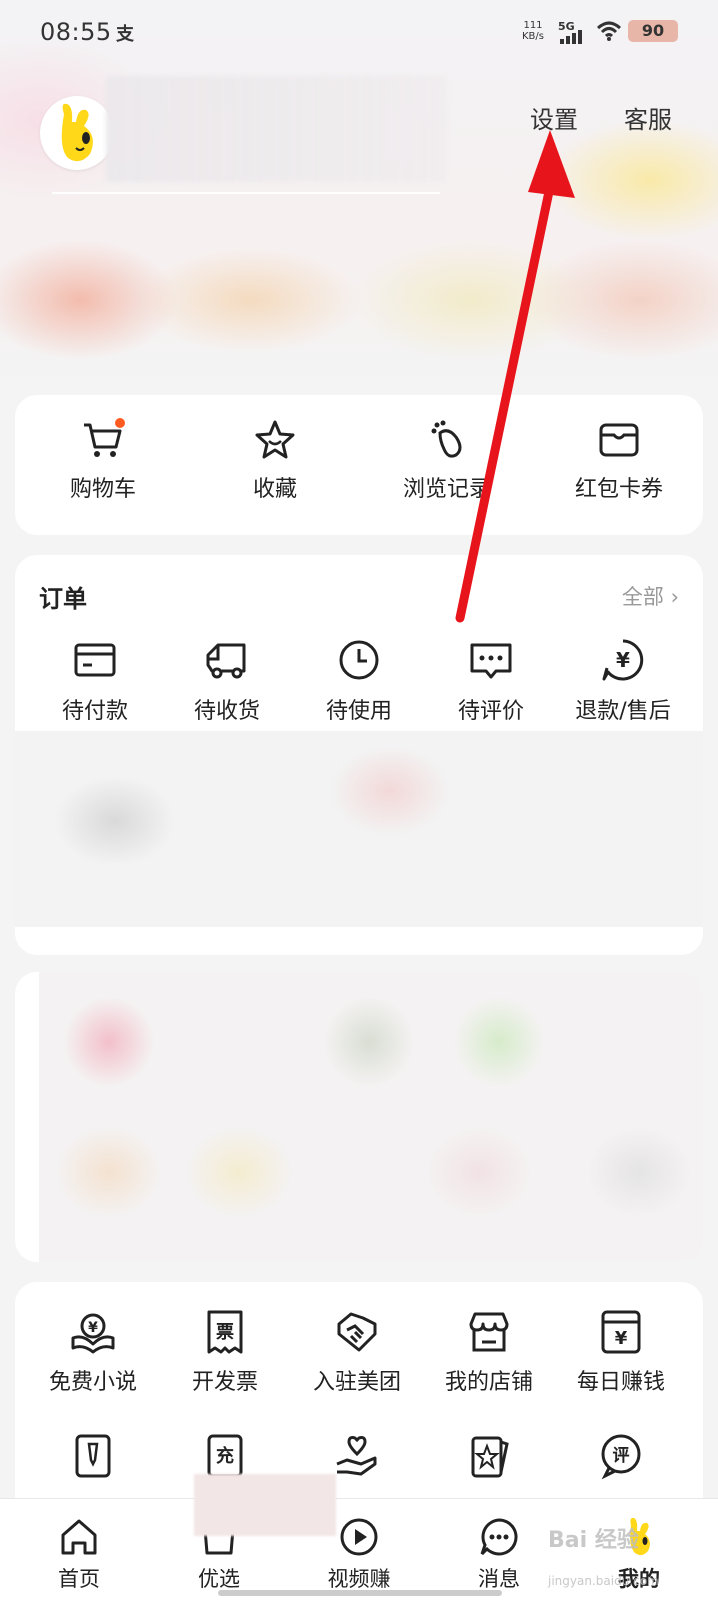  Describe the element at coordinates (619, 460) in the screenshot. I see `coupons-button: 红包卡券` at that location.